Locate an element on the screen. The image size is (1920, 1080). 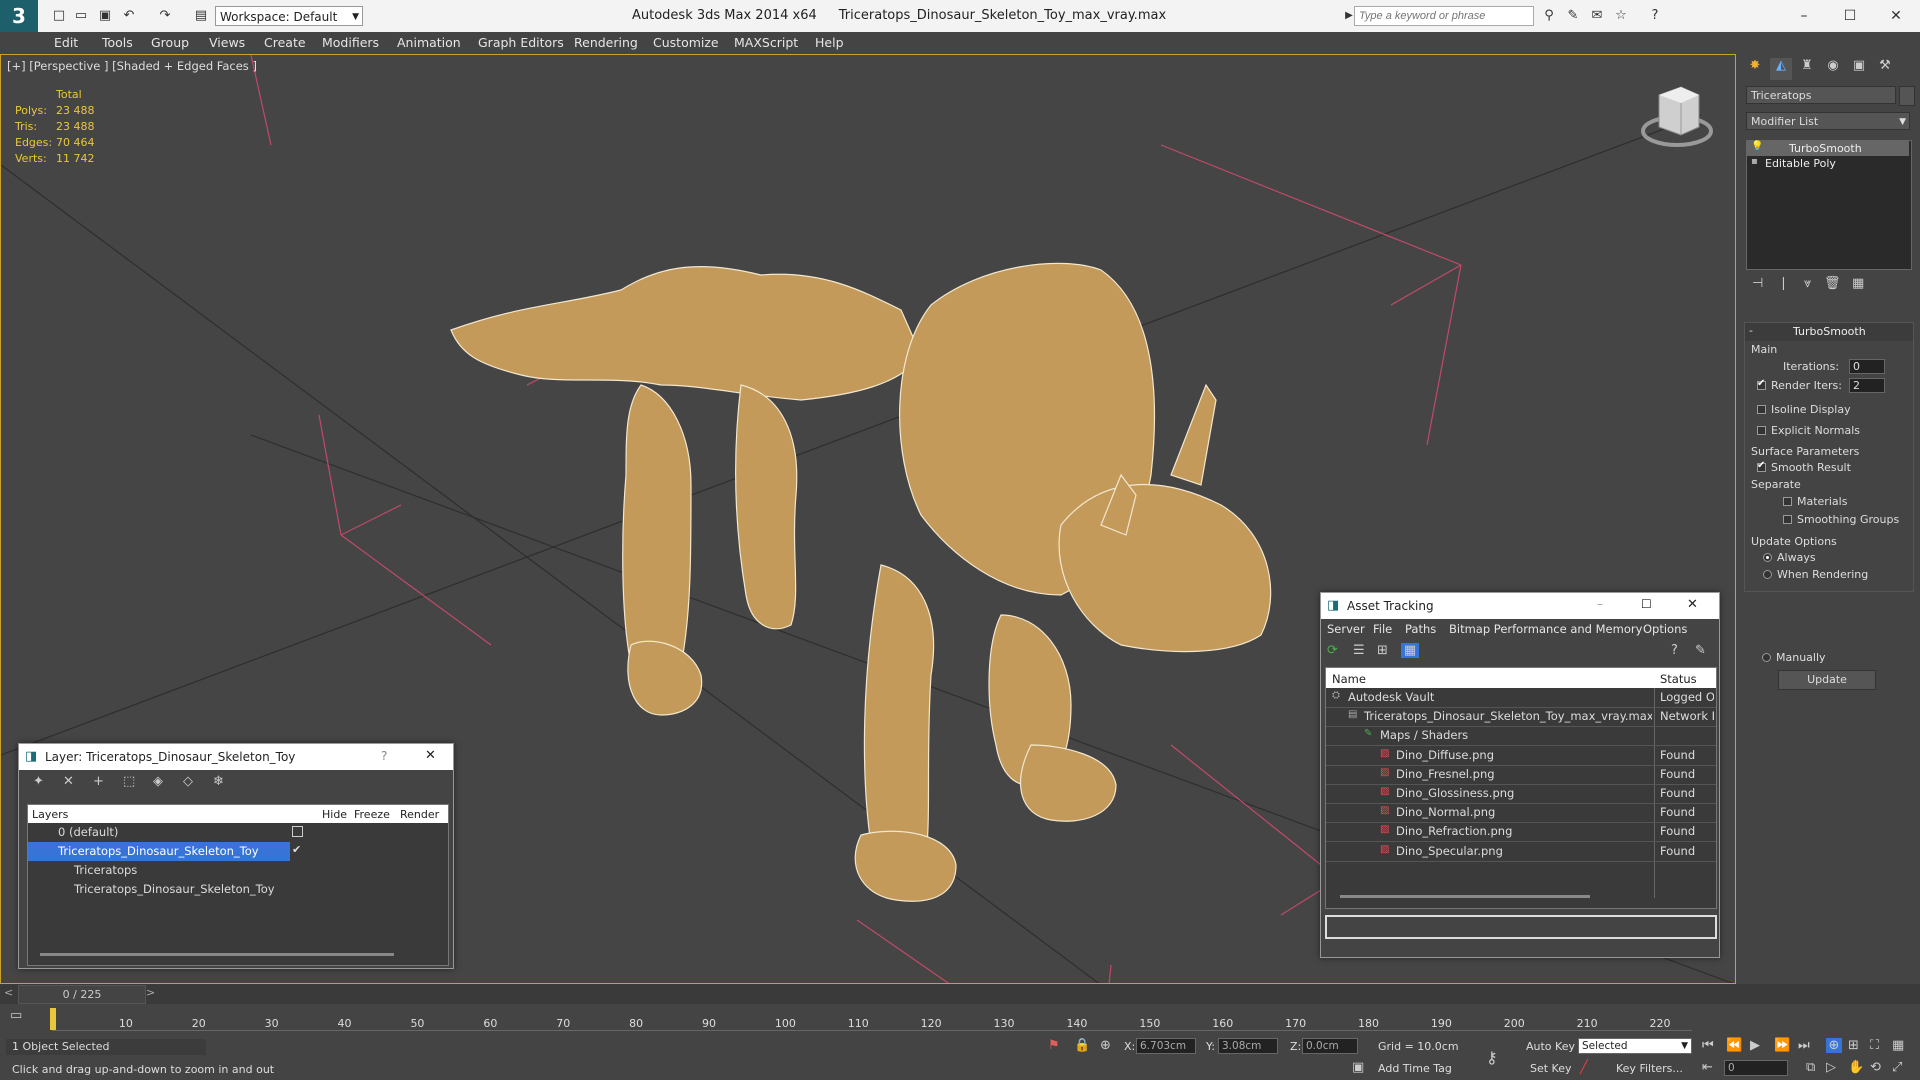
time-slider-thumb: 0 / 225 is located at coordinates (82, 994).